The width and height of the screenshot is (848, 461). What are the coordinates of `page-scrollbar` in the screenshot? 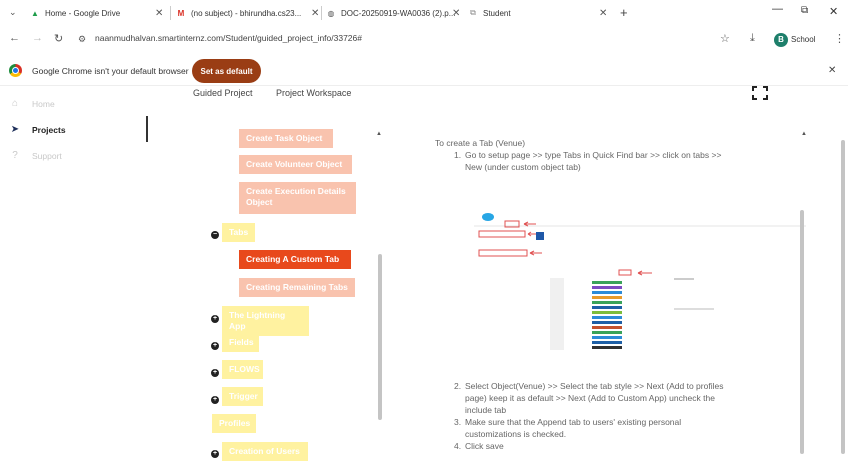 It's located at (843, 297).